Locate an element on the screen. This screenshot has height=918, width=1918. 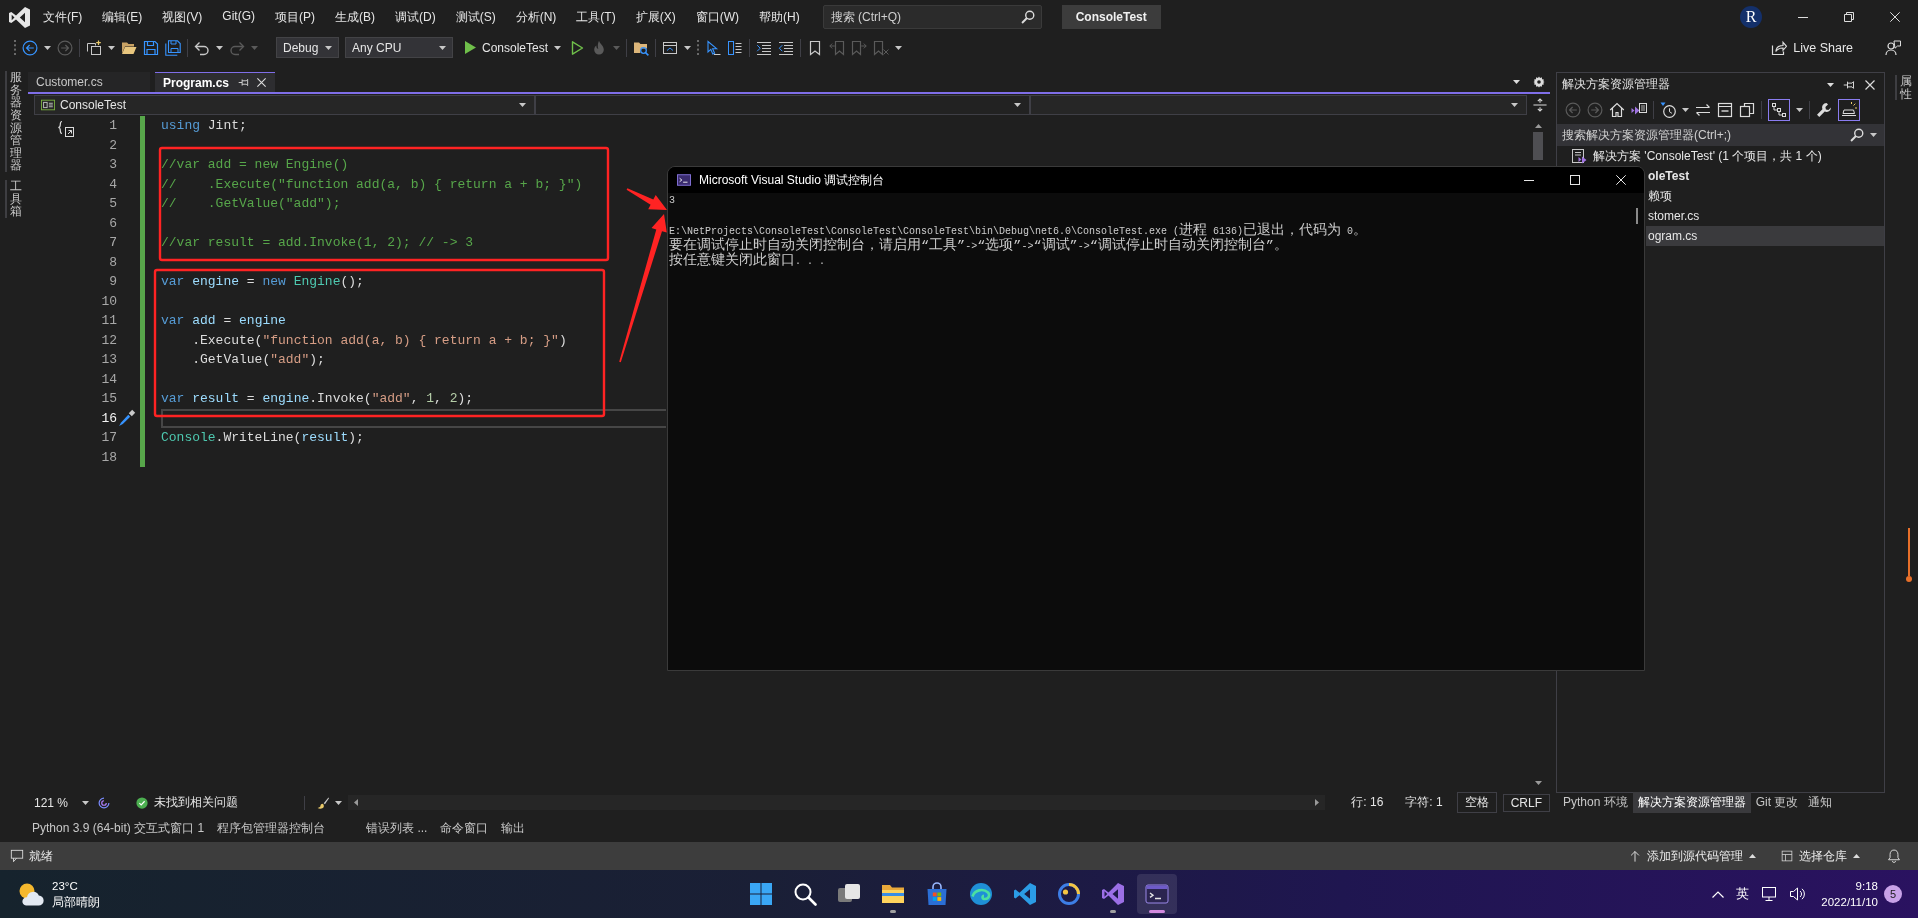
menu-item: 帮助(H) is located at coordinates (779, 17).